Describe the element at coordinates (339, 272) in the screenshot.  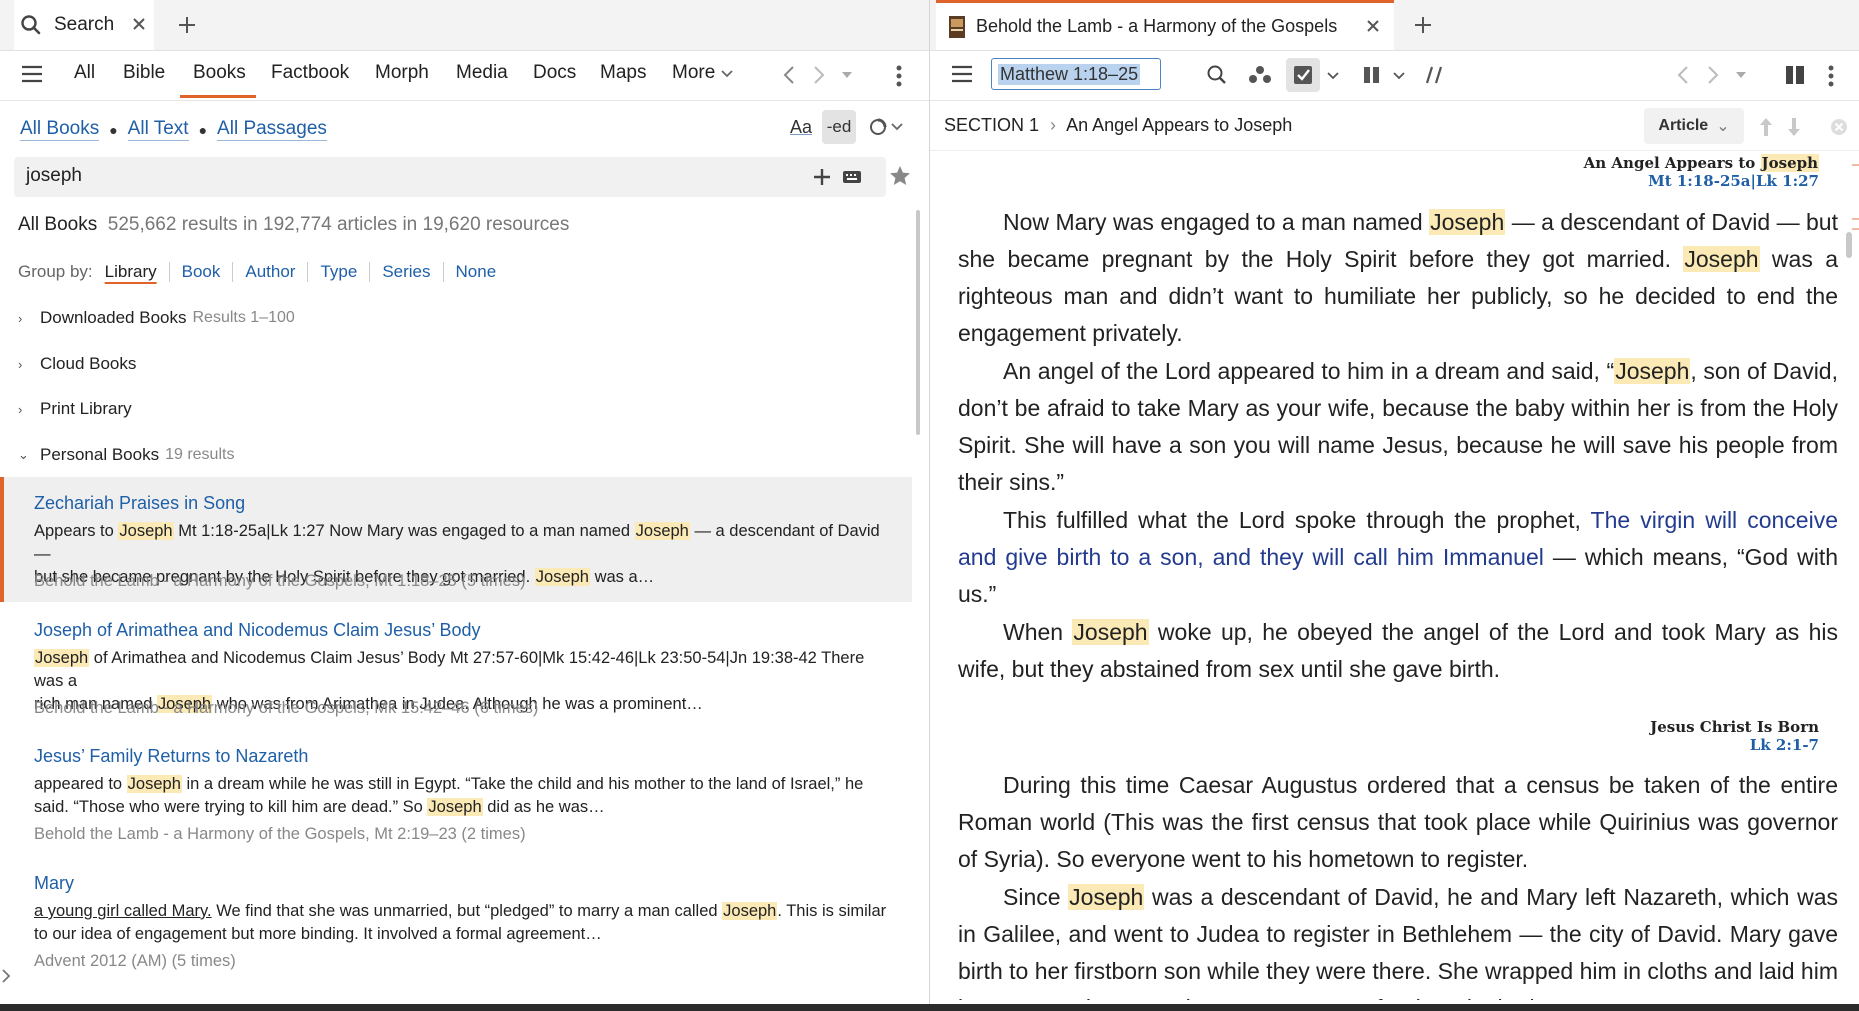
I see `group-by-type: Type` at that location.